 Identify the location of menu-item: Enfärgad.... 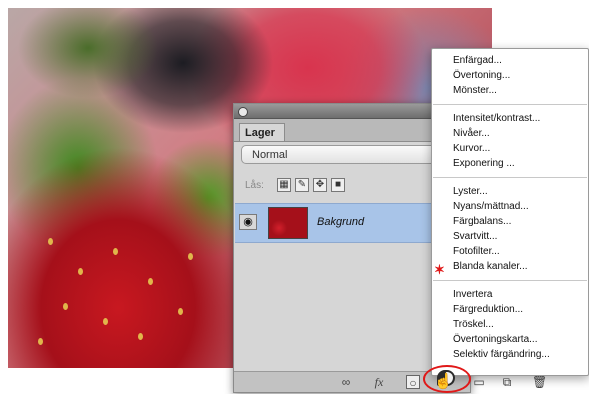
(477, 60).